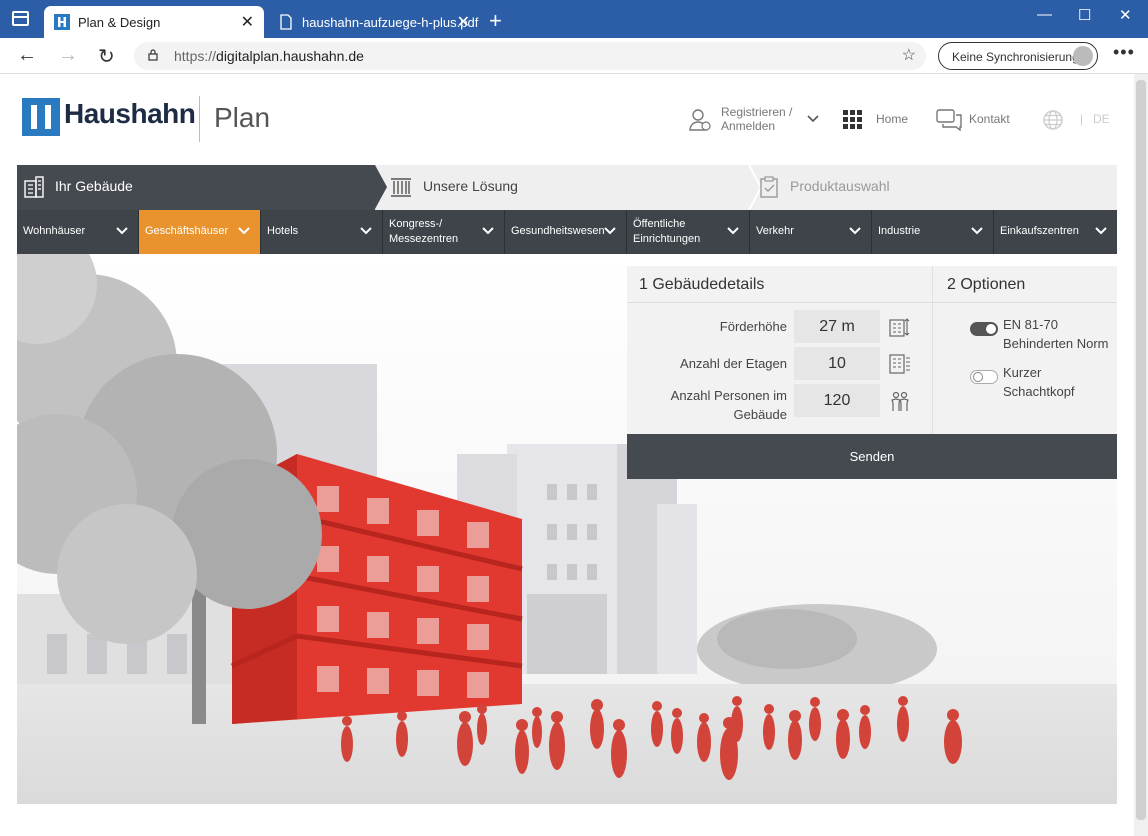 This screenshot has width=1148, height=836. What do you see at coordinates (702, 284) in the screenshot?
I see `details-title: 1 Gebäudedetails` at bounding box center [702, 284].